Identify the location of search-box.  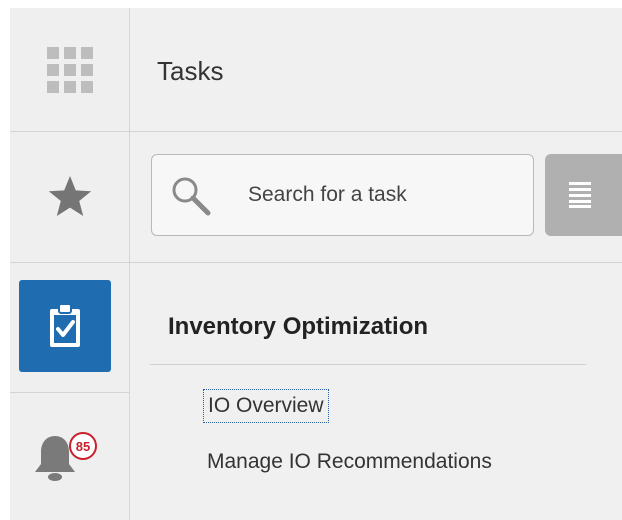
(342, 195).